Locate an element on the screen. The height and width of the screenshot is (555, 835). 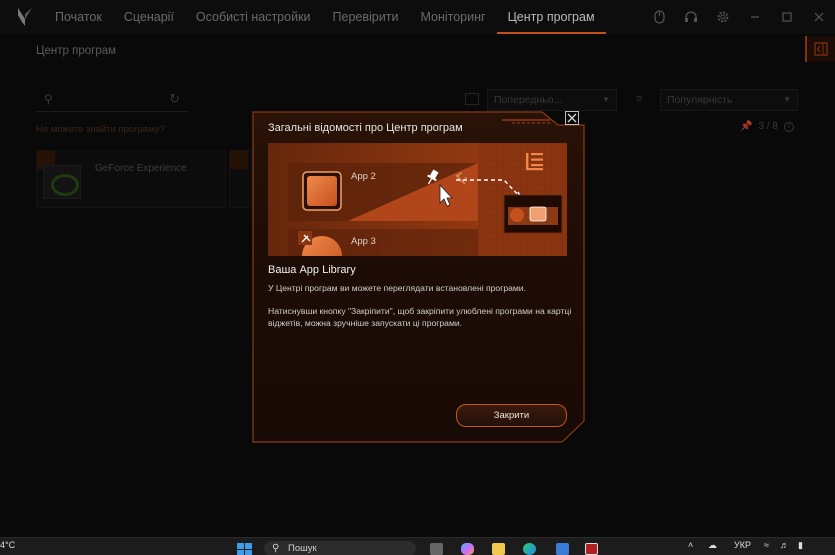
wifi-icon: ≈ is located at coordinates (766, 545).